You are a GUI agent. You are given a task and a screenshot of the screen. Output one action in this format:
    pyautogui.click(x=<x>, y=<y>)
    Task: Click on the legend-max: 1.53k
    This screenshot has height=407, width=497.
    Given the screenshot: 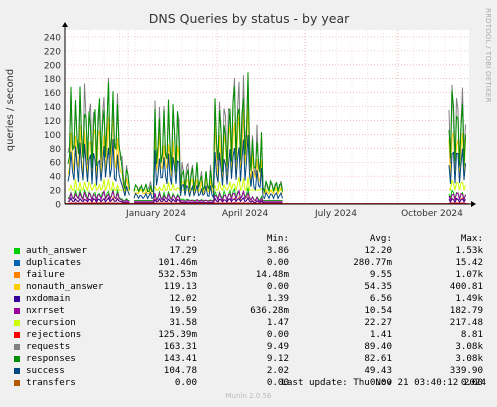 What is the action you would take?
    pyautogui.click(x=469, y=250)
    